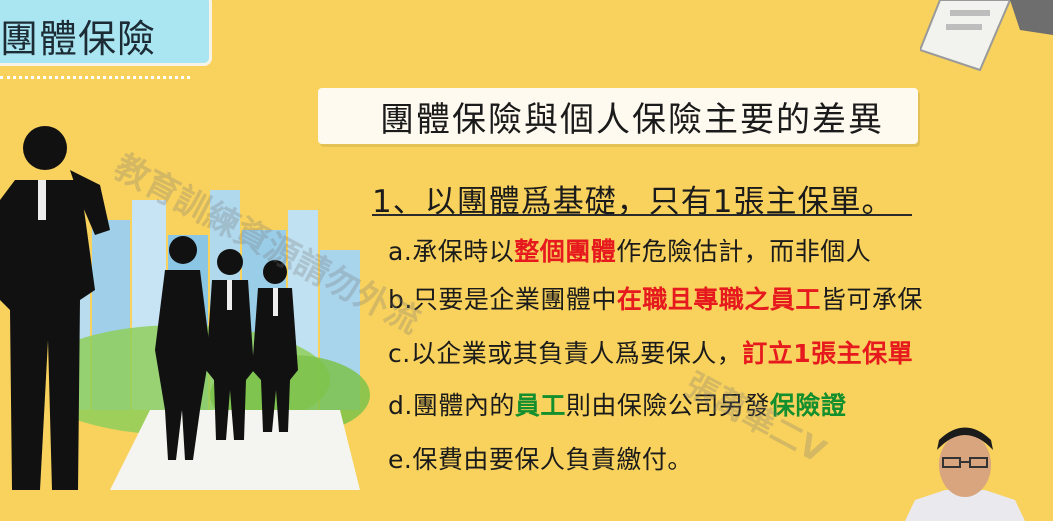  Describe the element at coordinates (986, 36) in the screenshot. I see `corner-decoration` at that location.